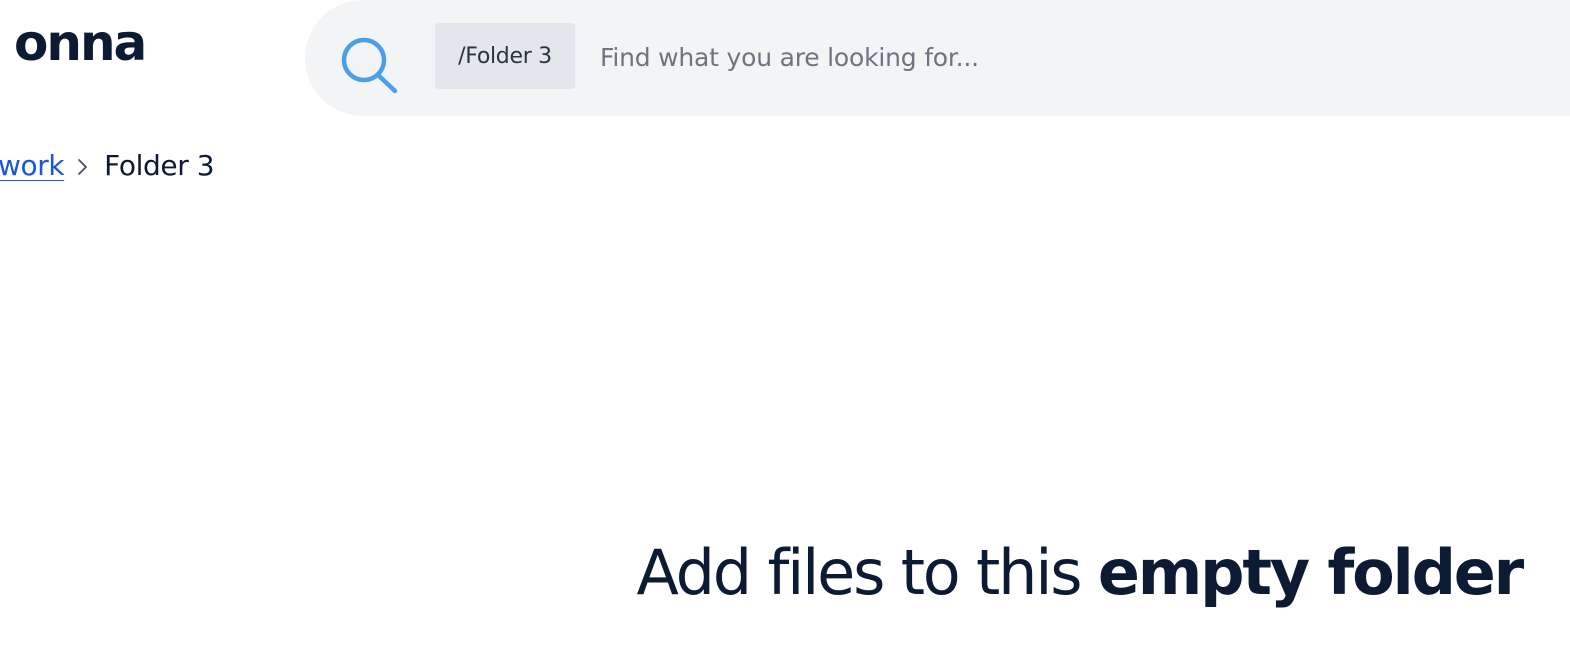 This screenshot has width=1570, height=672. I want to click on empty-folder-title-bold: empty folder, so click(1310, 572).